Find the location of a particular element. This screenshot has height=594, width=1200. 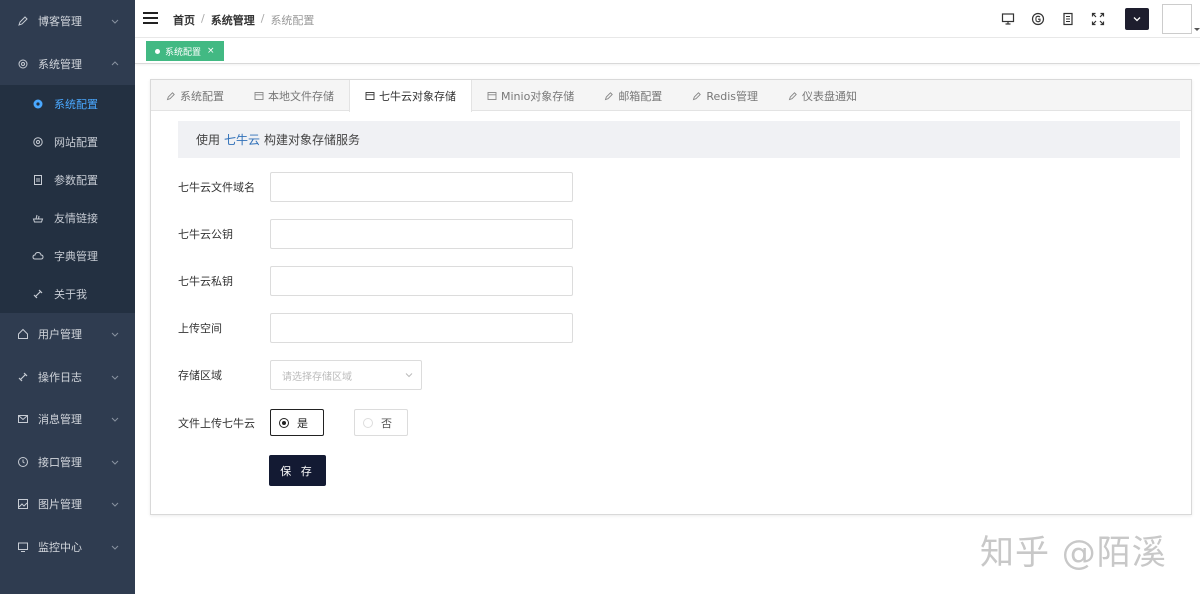

cloud-icon is located at coordinates (38, 256).